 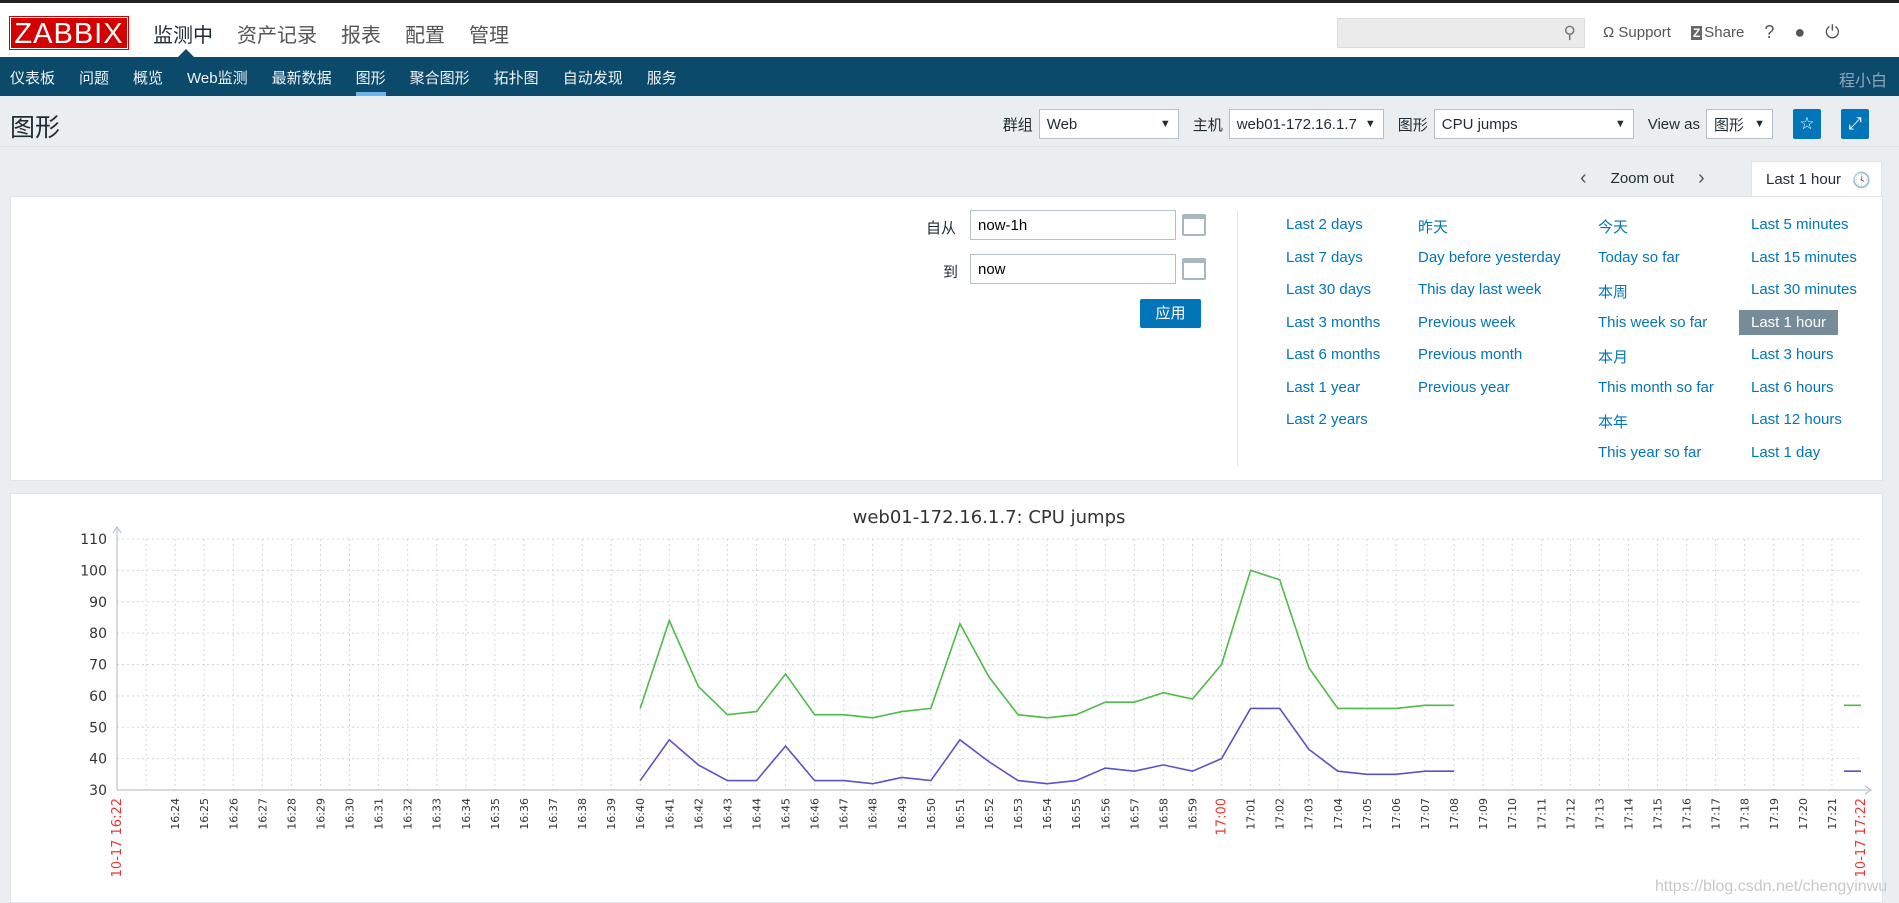 I want to click on logout-power-icon: ⏻, so click(x=1832, y=32).